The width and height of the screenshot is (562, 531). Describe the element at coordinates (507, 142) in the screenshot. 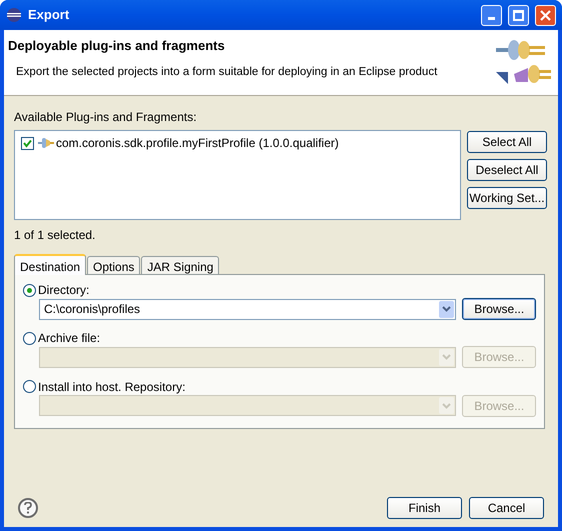

I see `list-action-button: Select All` at that location.